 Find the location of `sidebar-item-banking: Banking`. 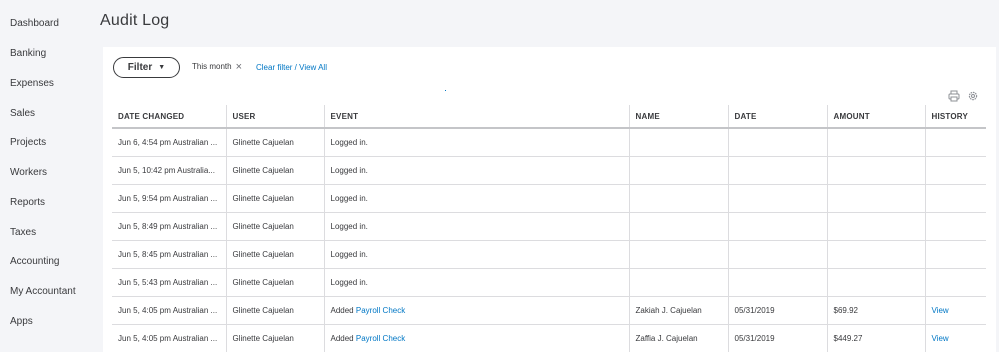

sidebar-item-banking: Banking is located at coordinates (28, 53).